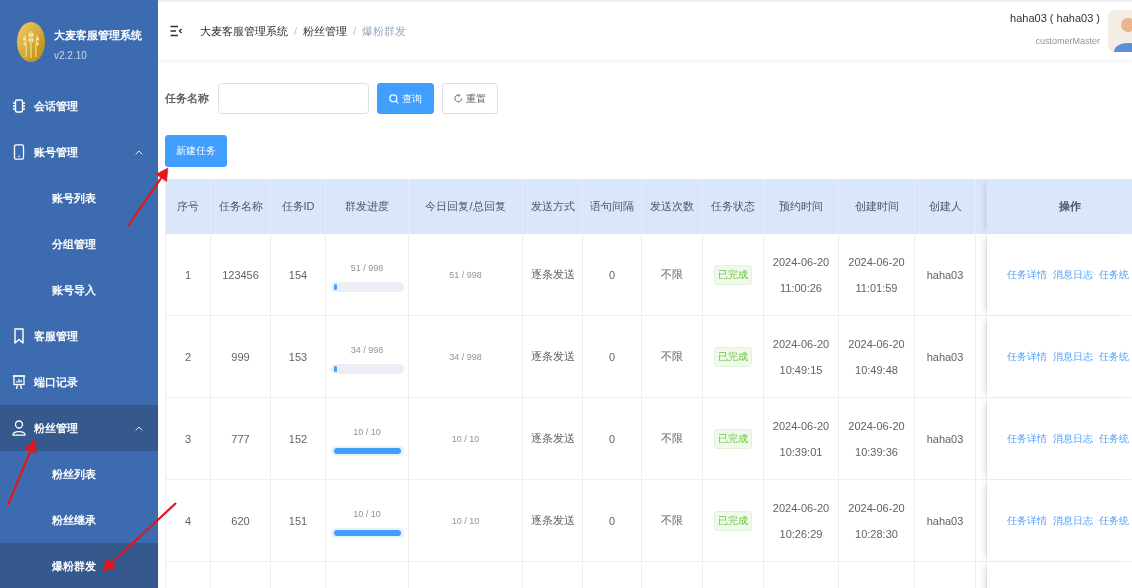  What do you see at coordinates (801, 521) in the screenshot?
I see `table-cell: 2024-06-20 10:26:29` at bounding box center [801, 521].